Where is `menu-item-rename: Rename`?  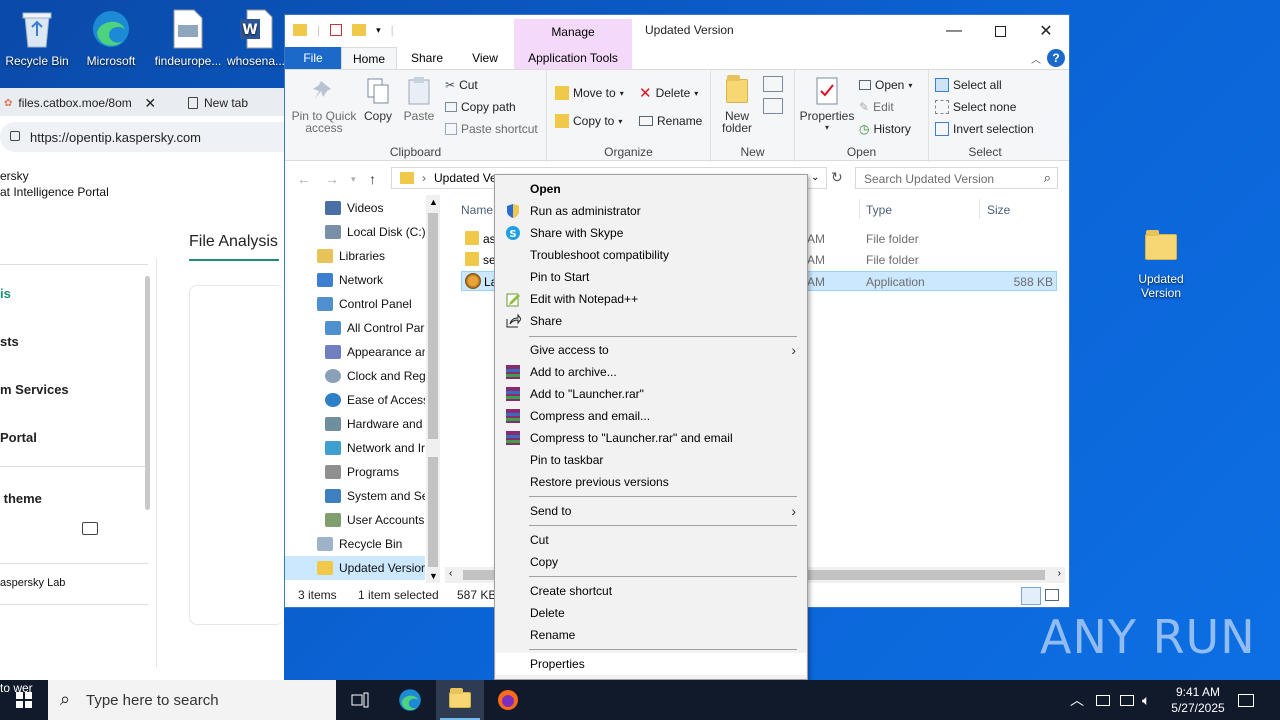
menu-item-rename: Rename is located at coordinates (651, 635).